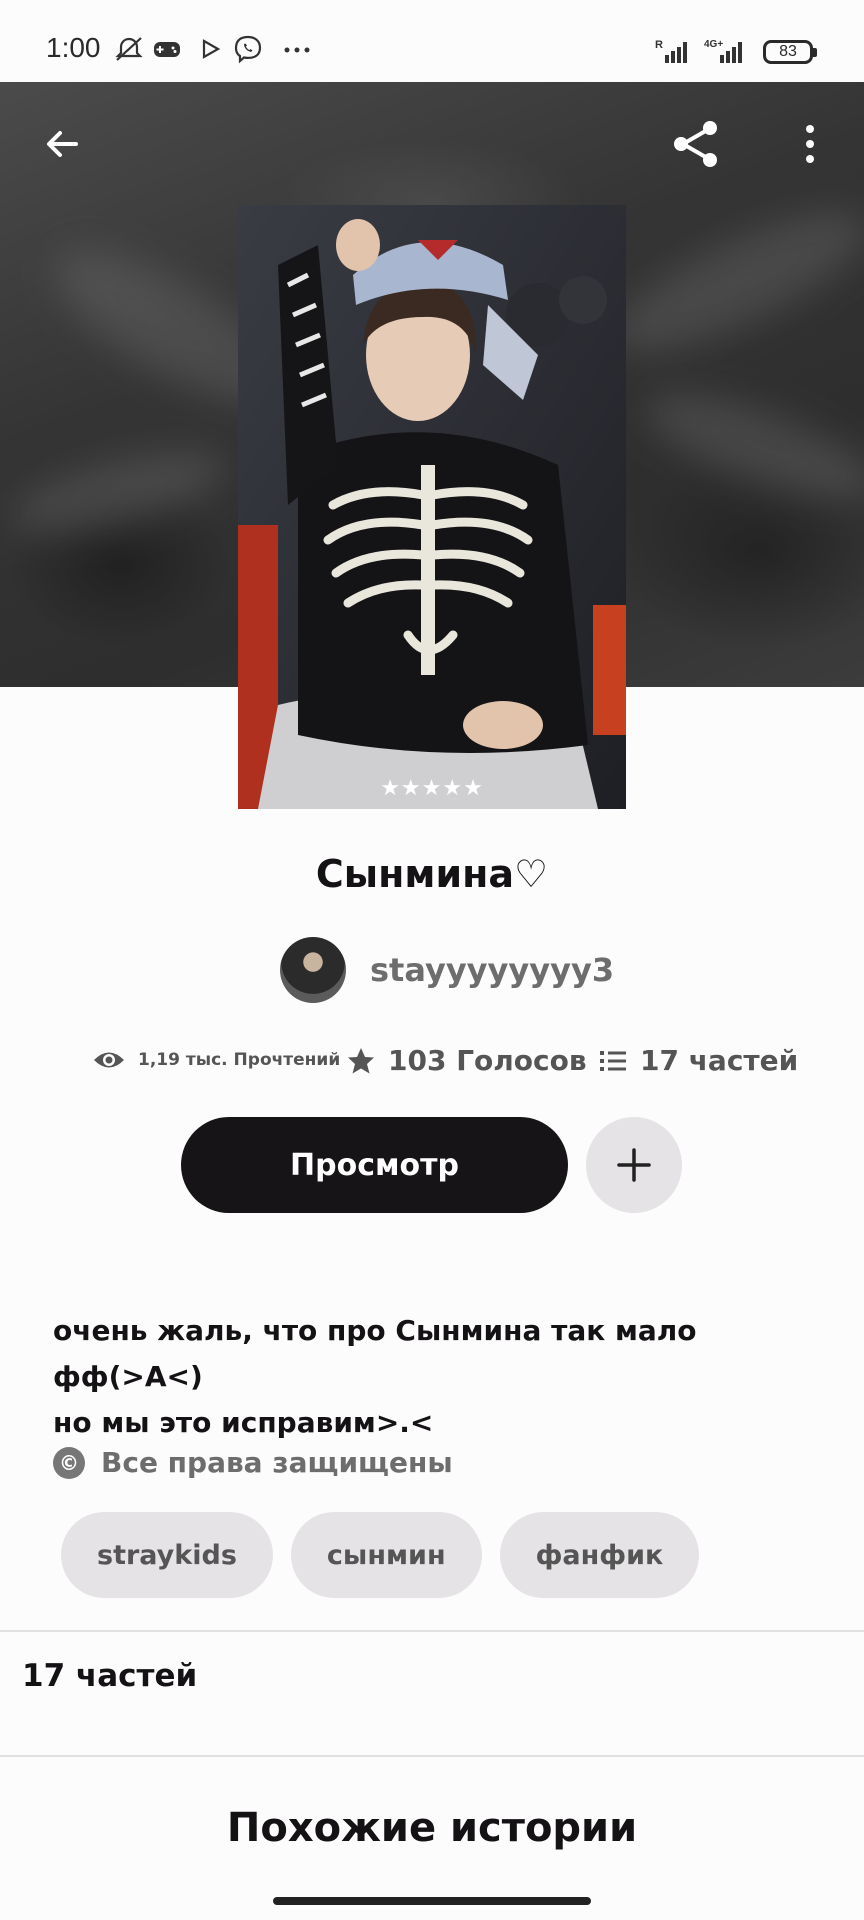 Image resolution: width=864 pixels, height=1920 pixels. Describe the element at coordinates (723, 51) in the screenshot. I see `signal-4g-icon: 4G+` at that location.